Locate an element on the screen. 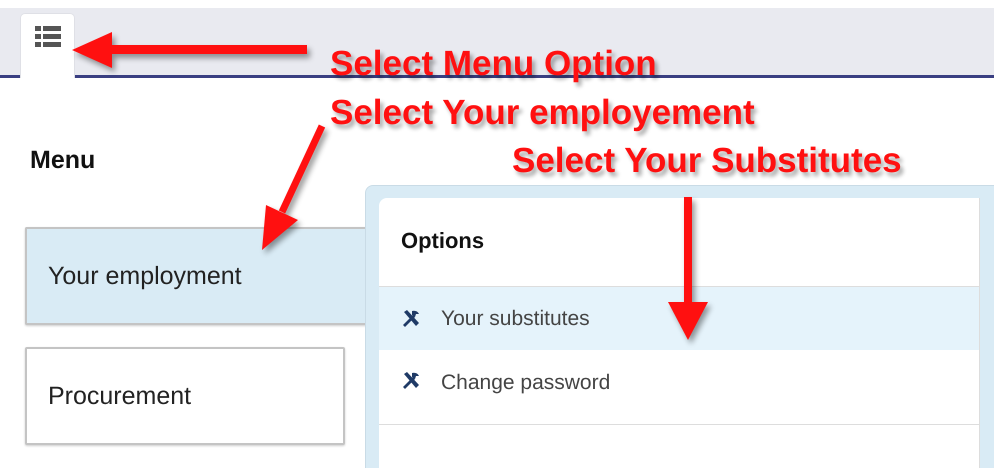 This screenshot has width=994, height=468. menu-item: Your employment is located at coordinates (196, 276).